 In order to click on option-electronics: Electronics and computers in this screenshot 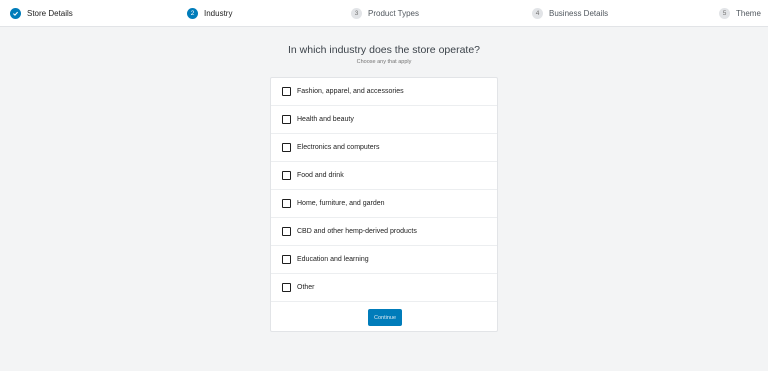, I will do `click(384, 148)`.